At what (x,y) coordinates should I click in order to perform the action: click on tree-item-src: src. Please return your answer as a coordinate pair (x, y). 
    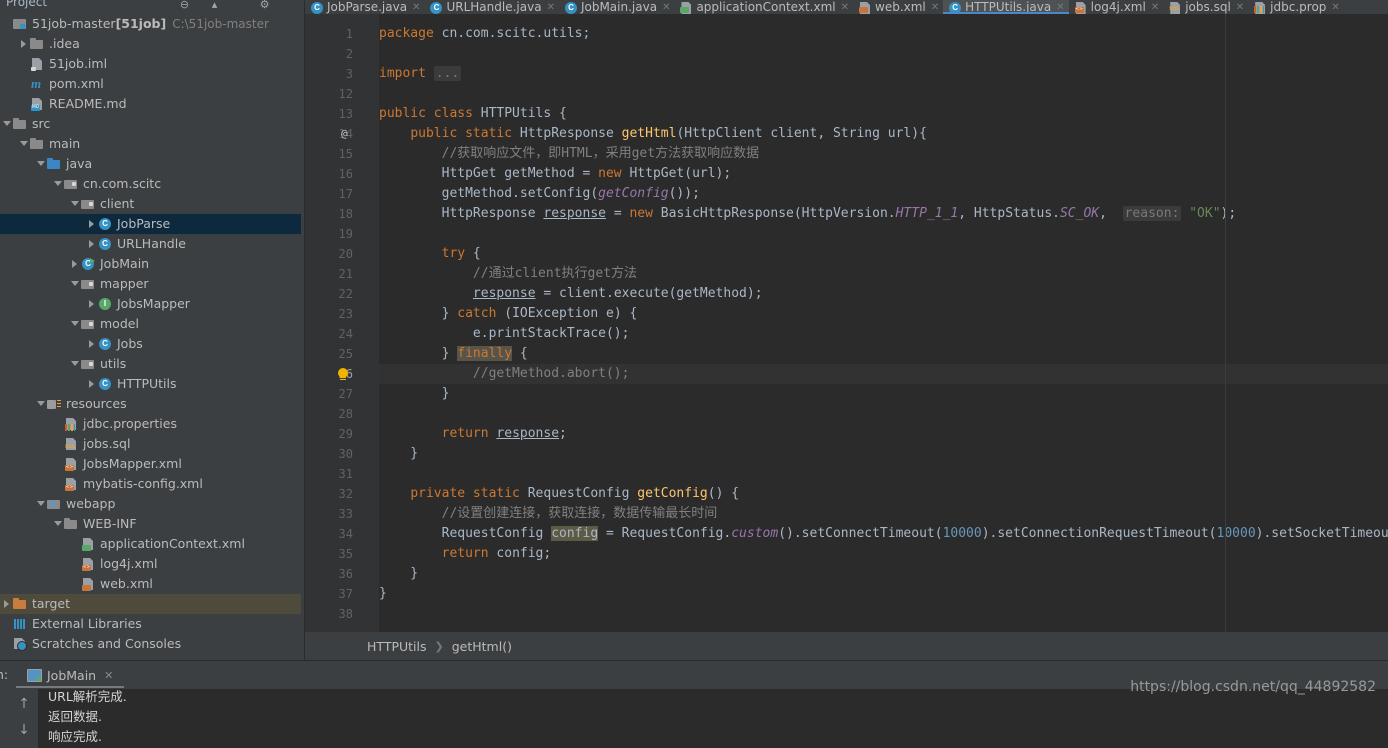
    Looking at the image, I should click on (152, 124).